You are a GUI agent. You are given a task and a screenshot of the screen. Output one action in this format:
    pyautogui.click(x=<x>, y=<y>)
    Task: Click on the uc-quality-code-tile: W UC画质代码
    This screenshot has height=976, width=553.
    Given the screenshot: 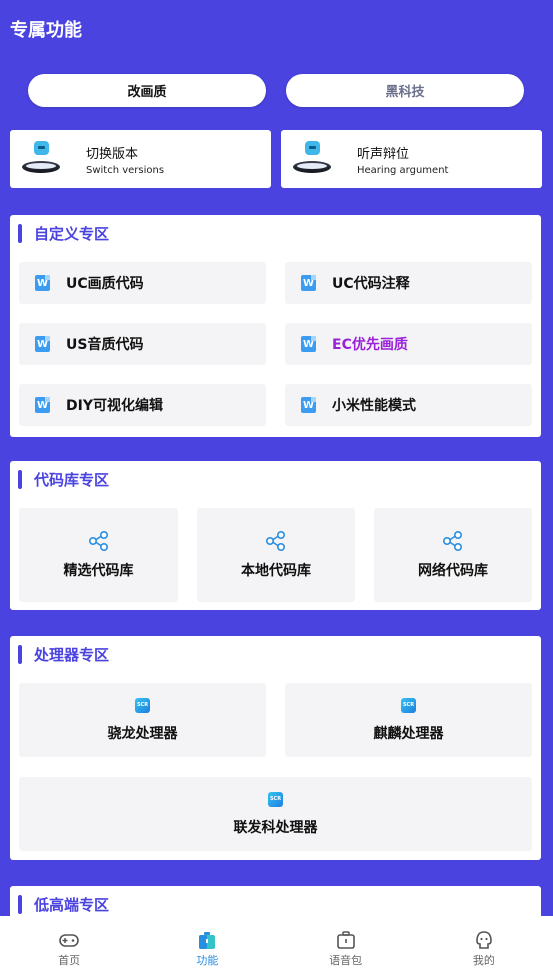 What is the action you would take?
    pyautogui.click(x=142, y=283)
    